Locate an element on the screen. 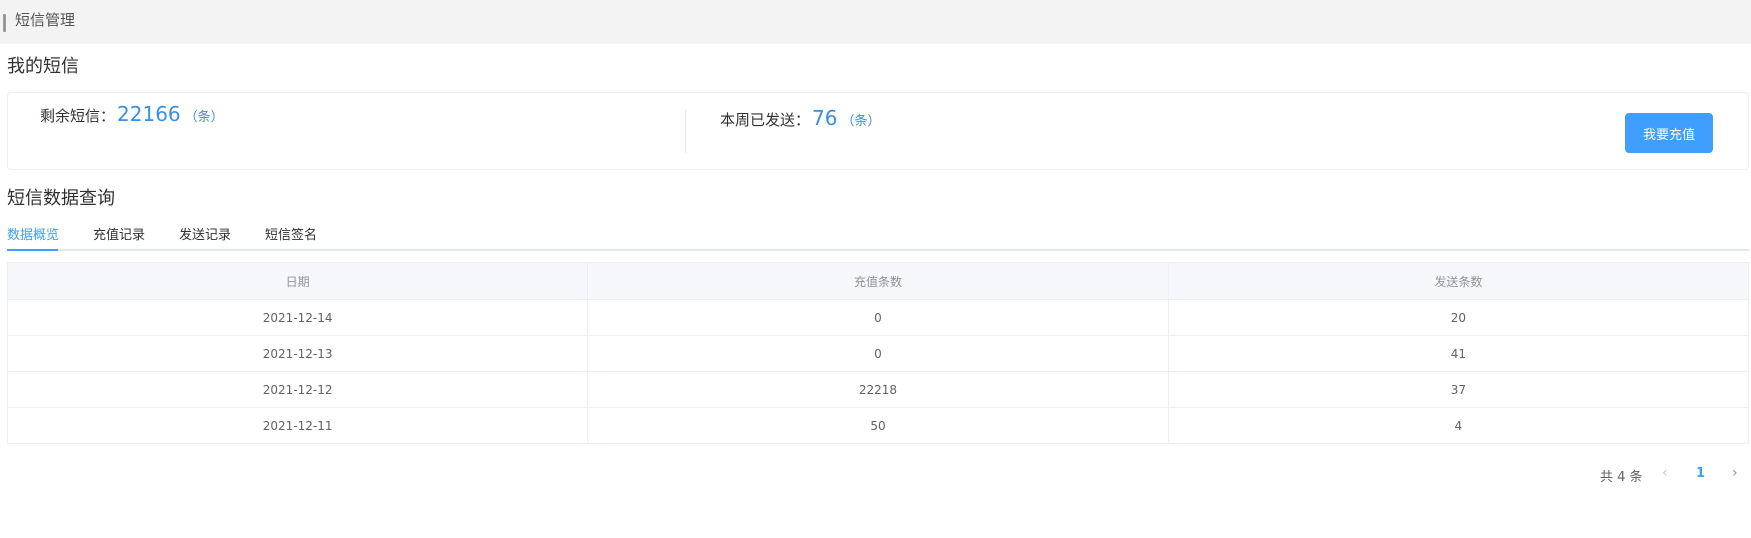 The width and height of the screenshot is (1751, 538). page-title: 短信管理 is located at coordinates (45, 20).